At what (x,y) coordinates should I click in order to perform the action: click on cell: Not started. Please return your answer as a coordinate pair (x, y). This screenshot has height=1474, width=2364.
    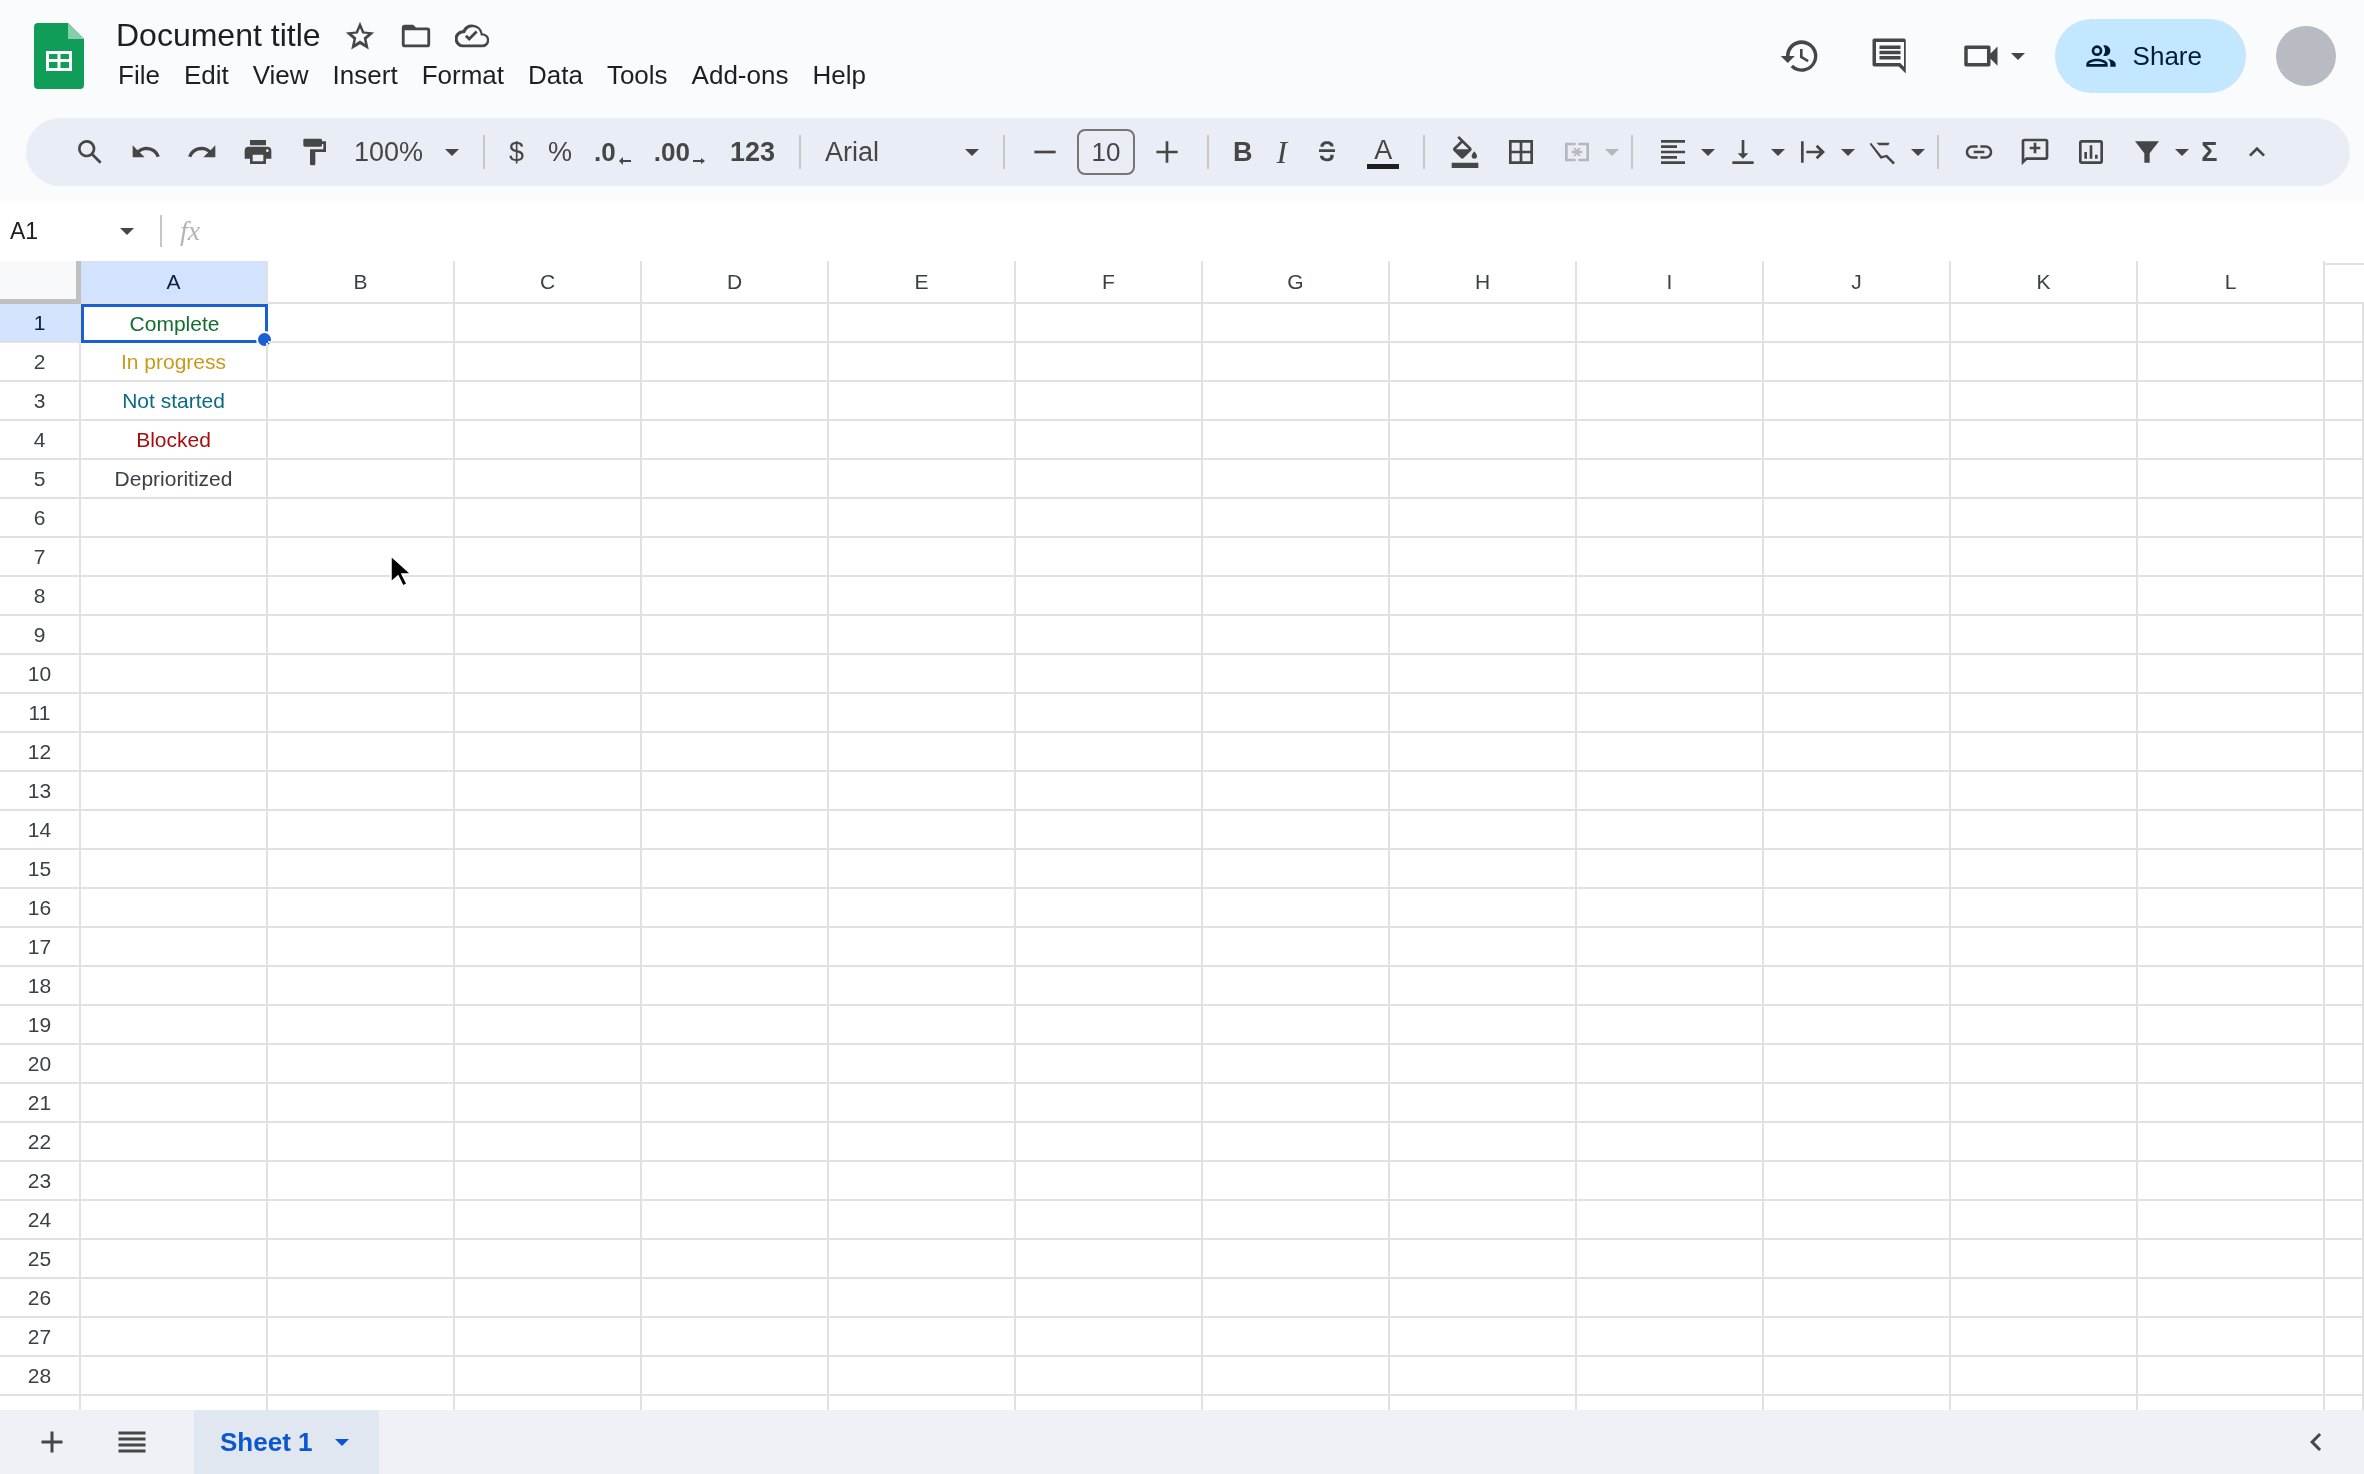
    Looking at the image, I should click on (174, 401).